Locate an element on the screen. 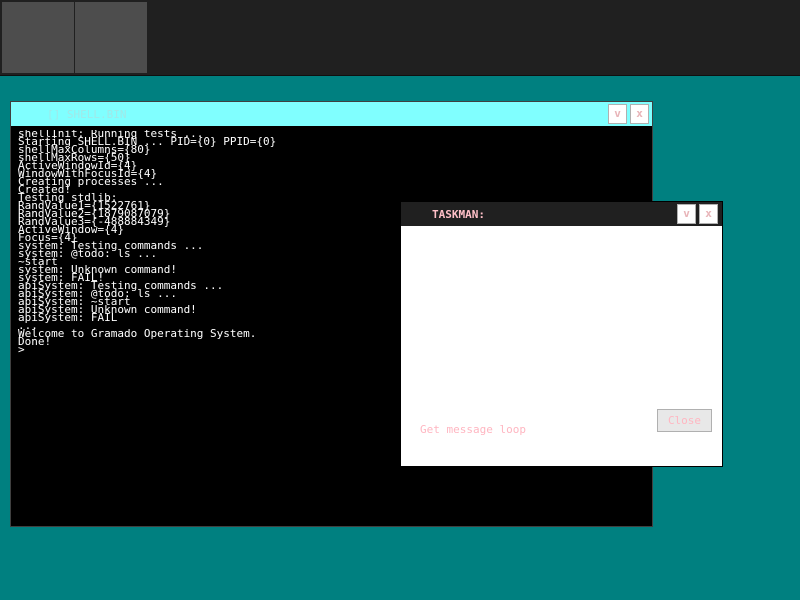 The height and width of the screenshot is (600, 800). shell-minimize-button: v is located at coordinates (617, 114).